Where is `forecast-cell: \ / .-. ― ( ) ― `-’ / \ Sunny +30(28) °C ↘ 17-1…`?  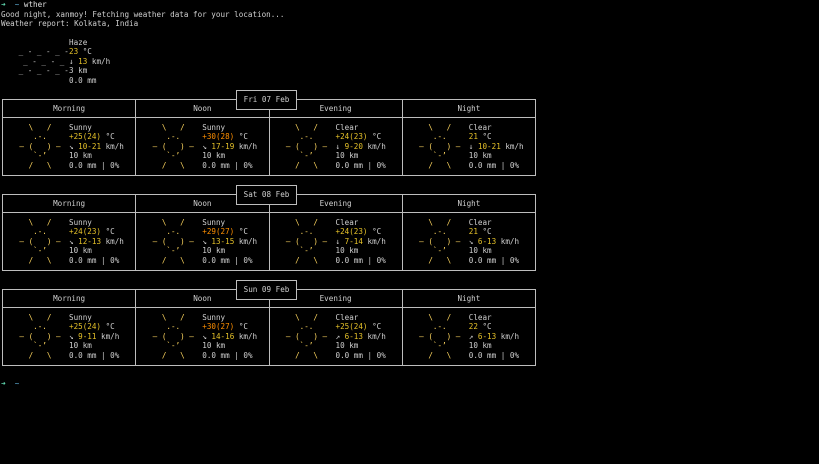 forecast-cell: \ / .-. ― ( ) ― `-’ / \ Sunny +30(28) °C ↘ 17-1… is located at coordinates (203, 146).